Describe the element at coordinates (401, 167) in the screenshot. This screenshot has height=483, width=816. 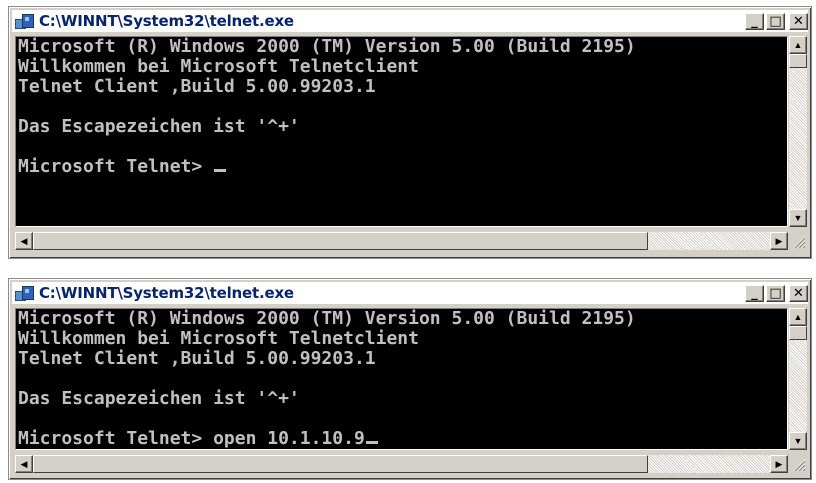
I see `prompt-line: Microsoft Telnet>` at that location.